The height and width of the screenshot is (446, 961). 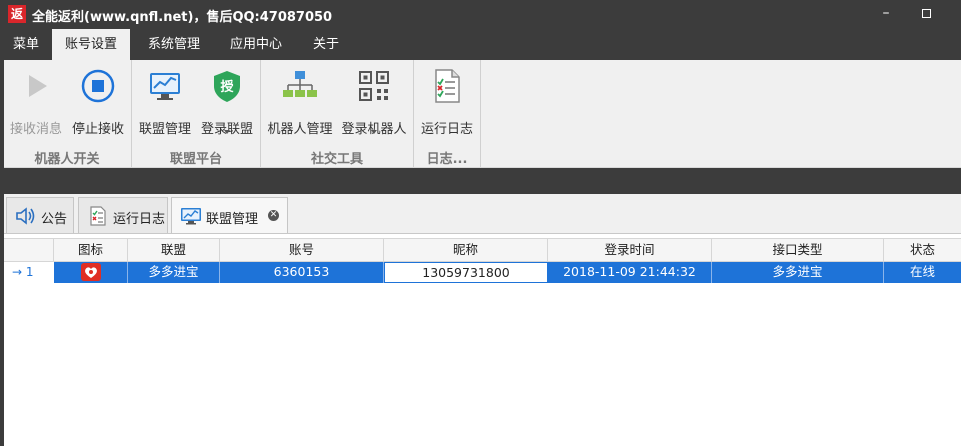 What do you see at coordinates (922, 272) in the screenshot?
I see `cell-status: 在线` at bounding box center [922, 272].